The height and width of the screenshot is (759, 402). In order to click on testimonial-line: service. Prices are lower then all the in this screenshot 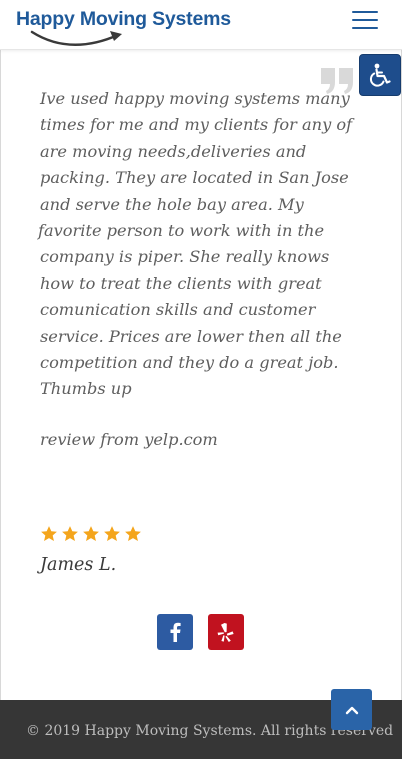, I will do `click(191, 336)`.